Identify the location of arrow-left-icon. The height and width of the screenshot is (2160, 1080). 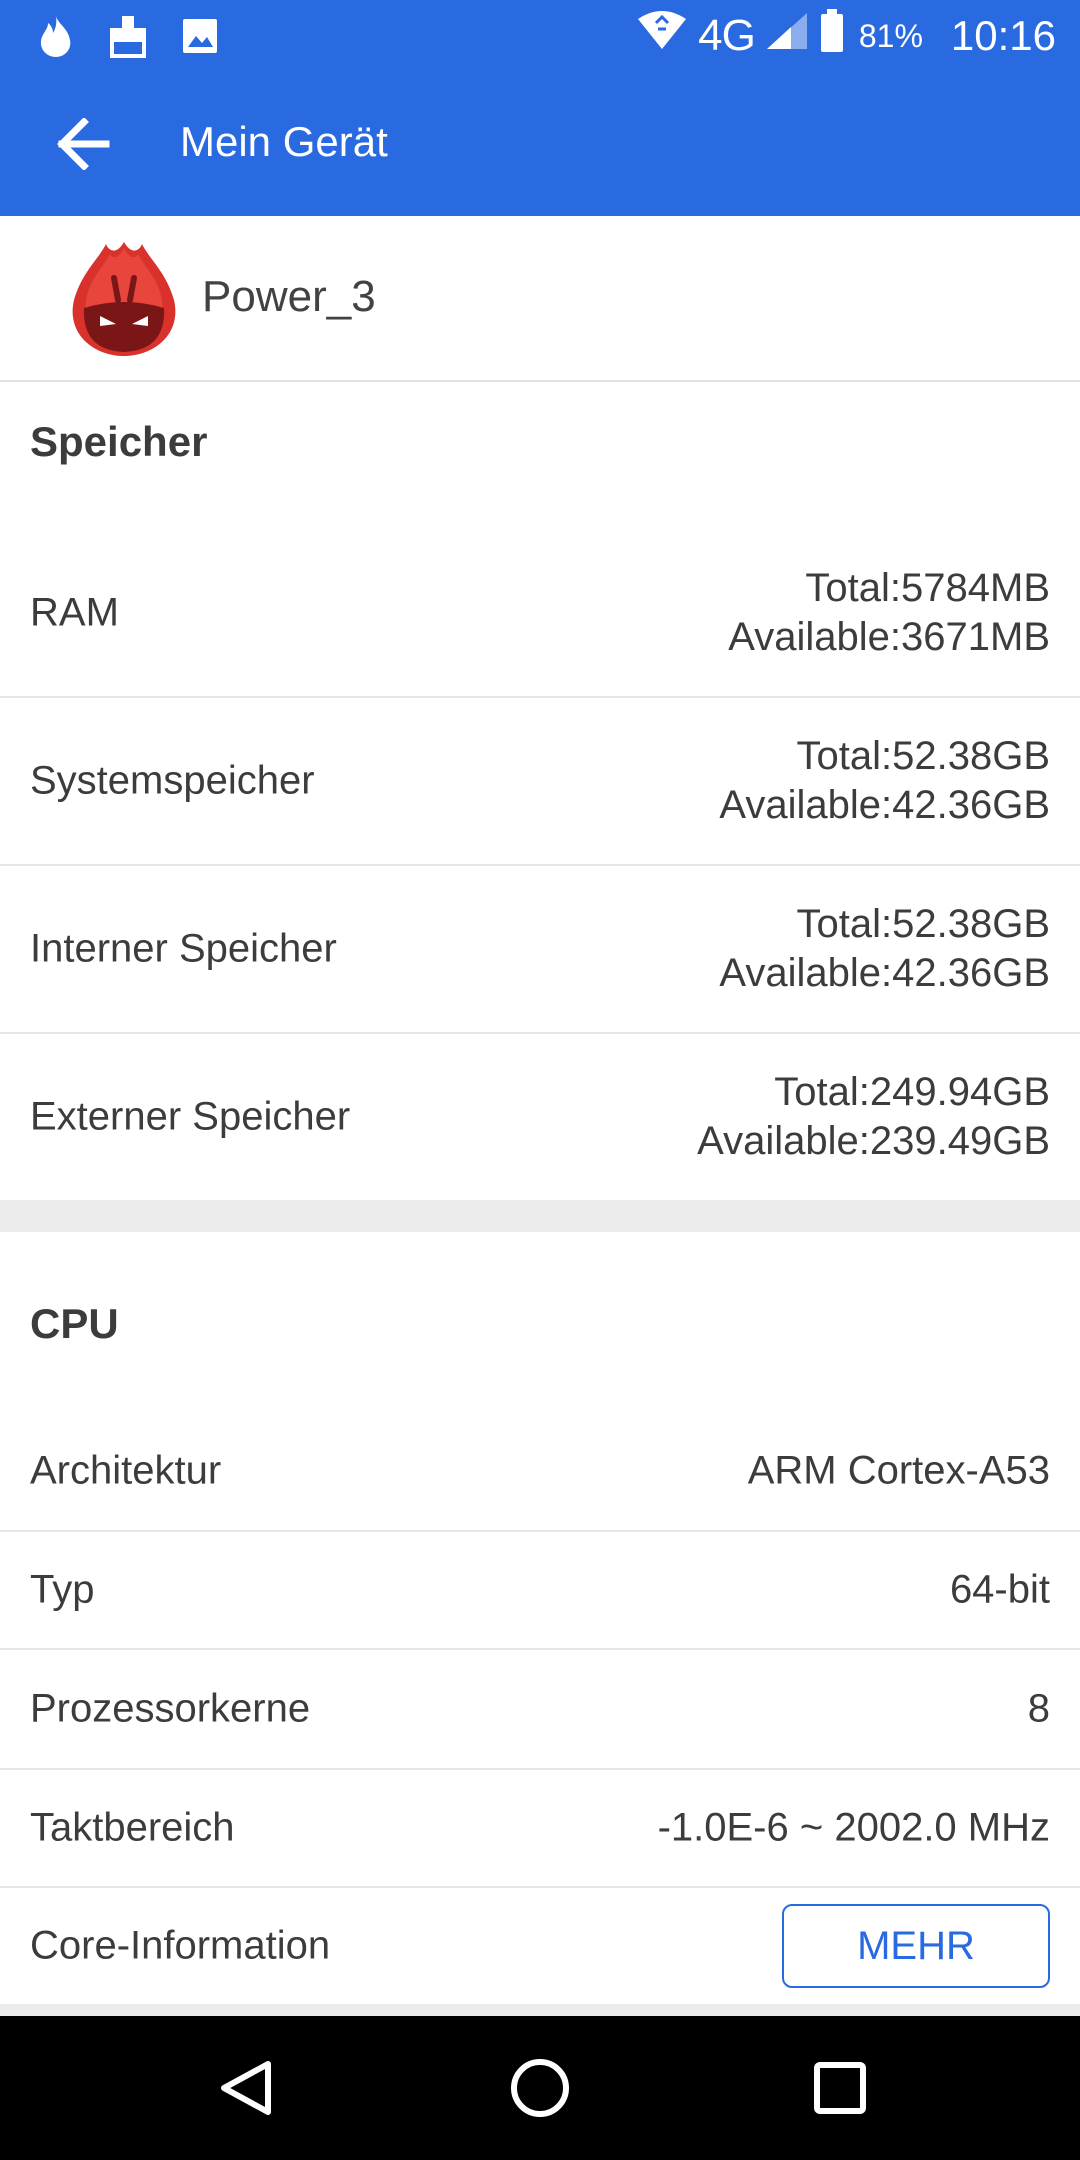
(83, 144).